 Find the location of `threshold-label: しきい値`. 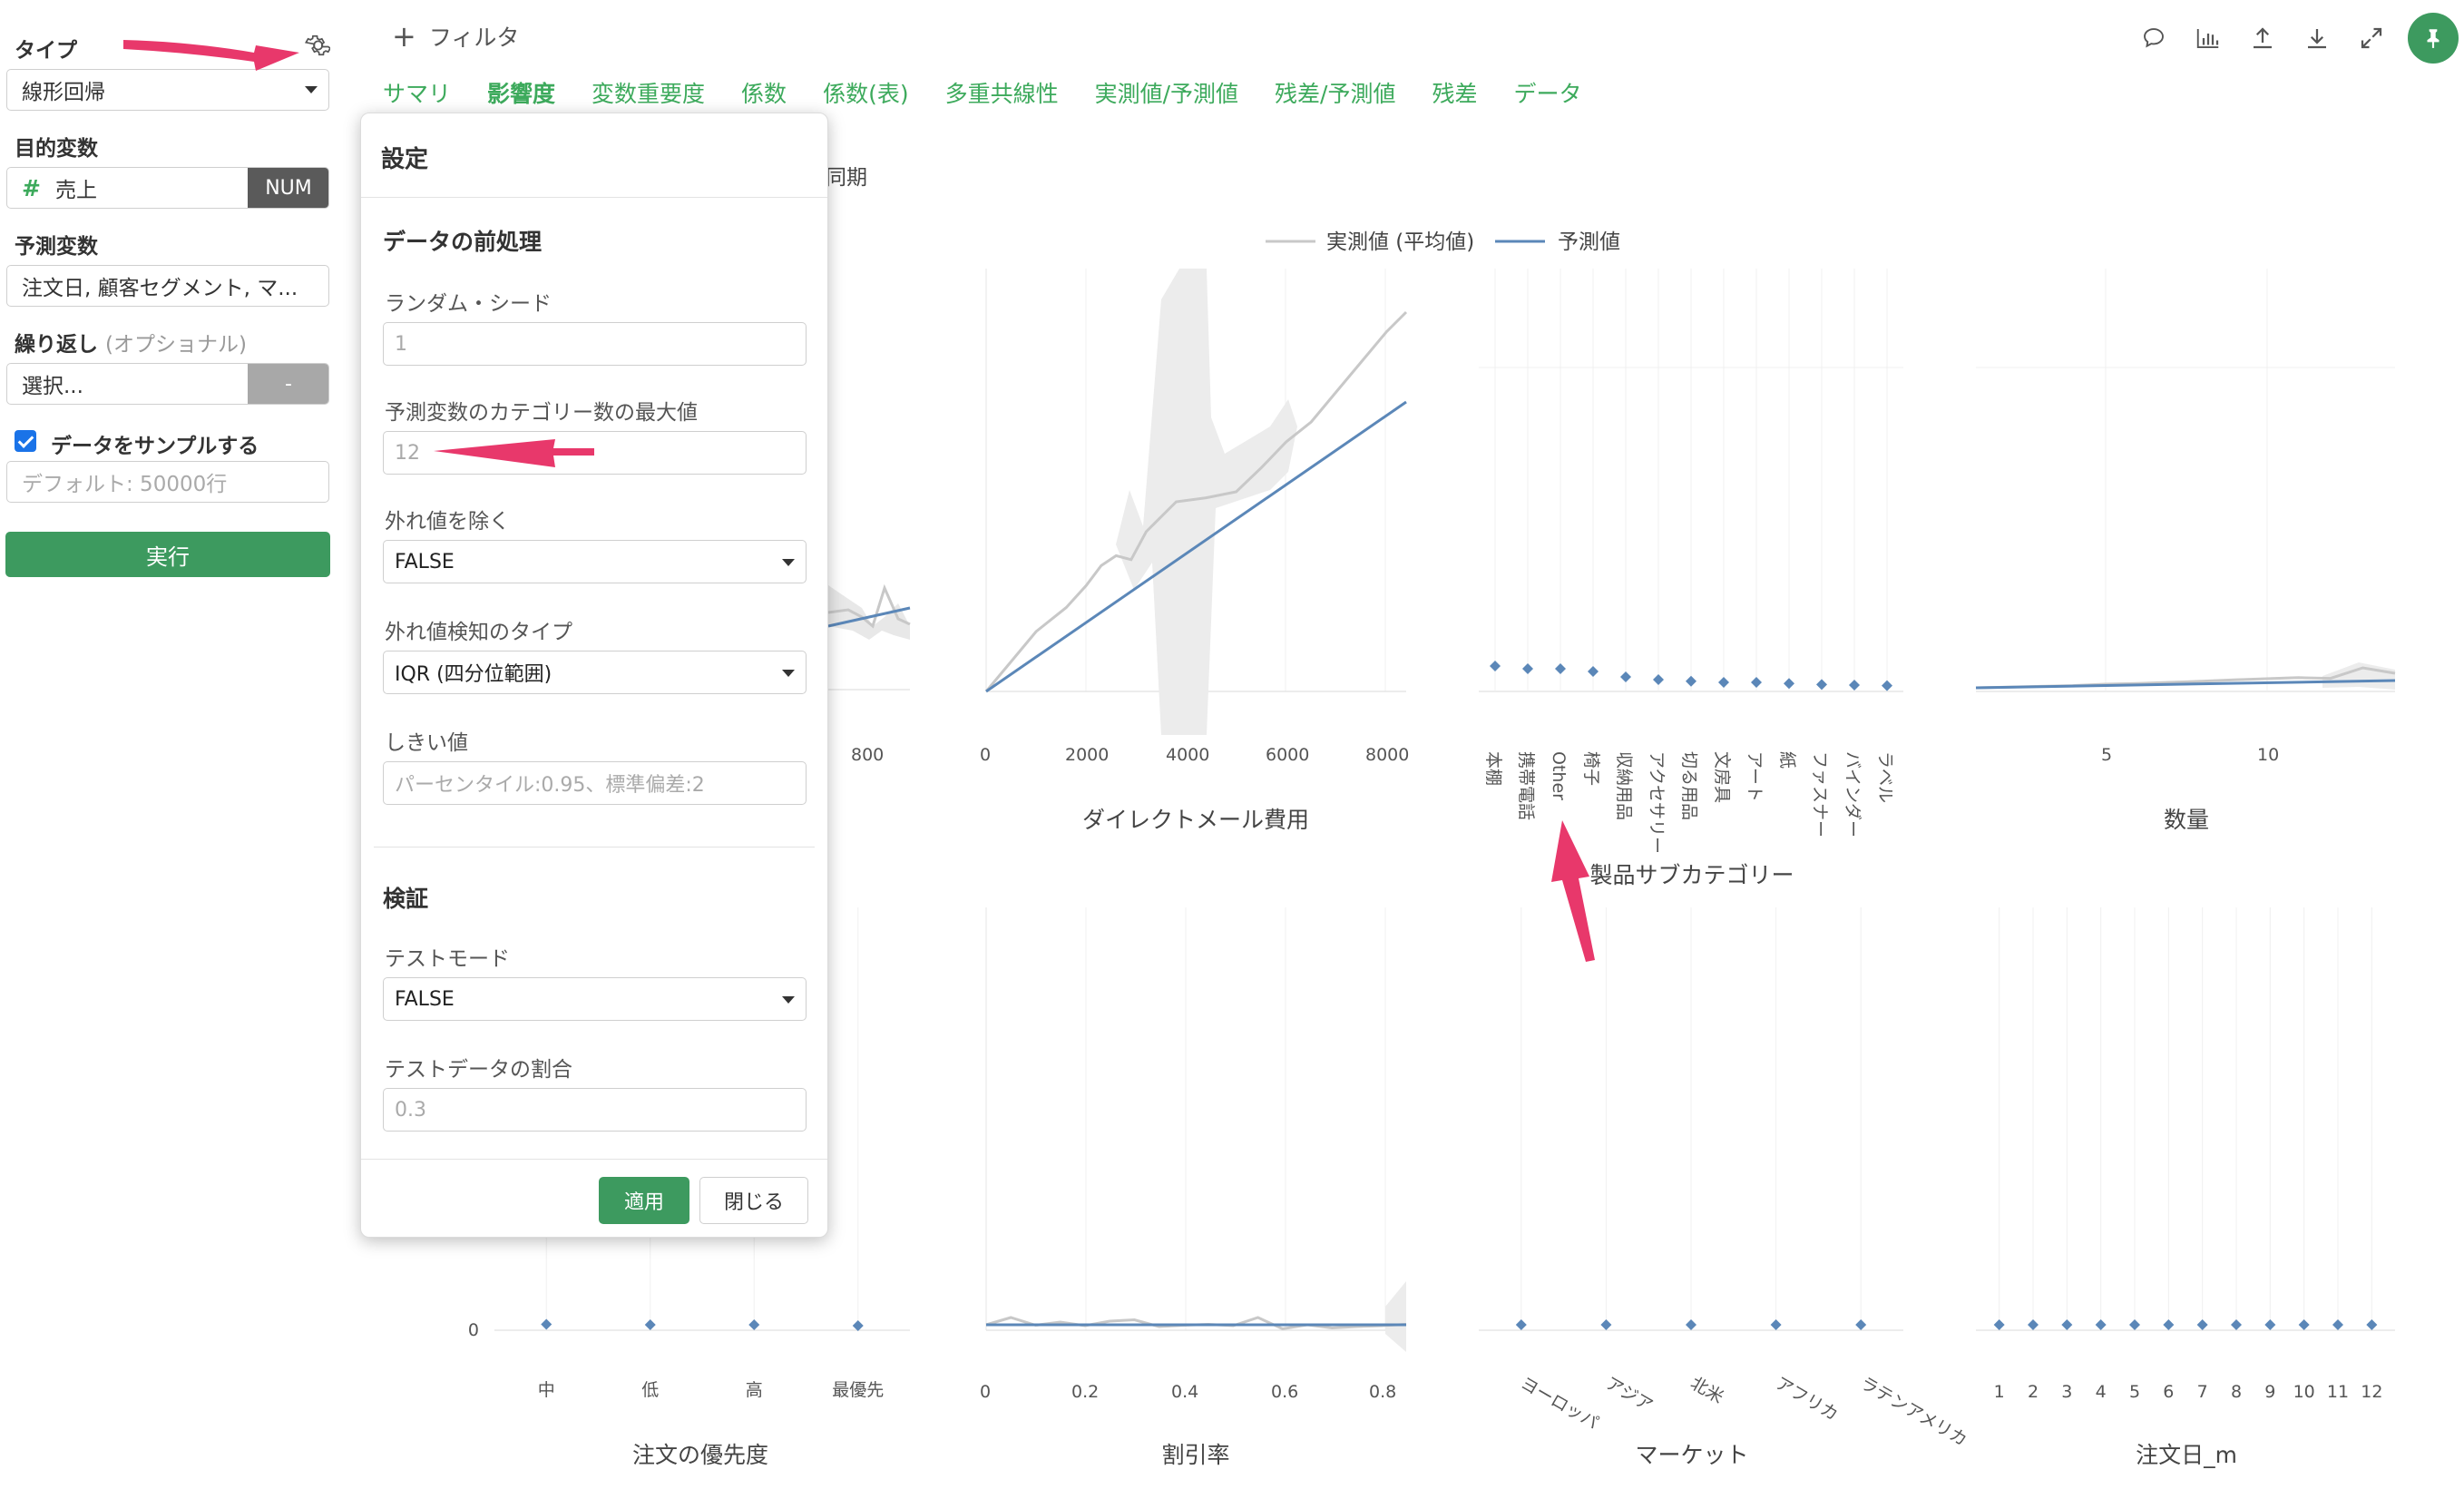

threshold-label: しきい値 is located at coordinates (426, 743).